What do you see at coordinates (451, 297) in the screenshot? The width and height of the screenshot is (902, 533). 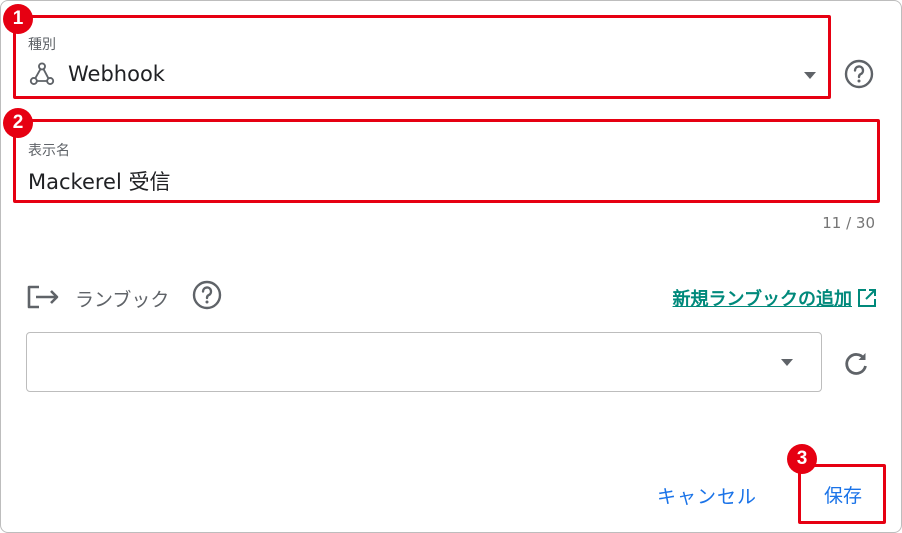 I see `runbook-header: ランブック 新規ランブックの追加` at bounding box center [451, 297].